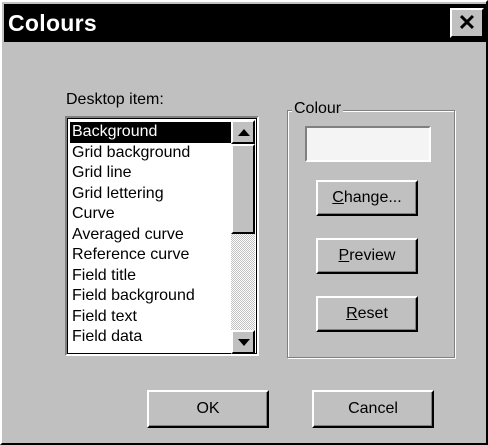 This screenshot has width=488, height=445. I want to click on list-item: Grid line, so click(151, 173).